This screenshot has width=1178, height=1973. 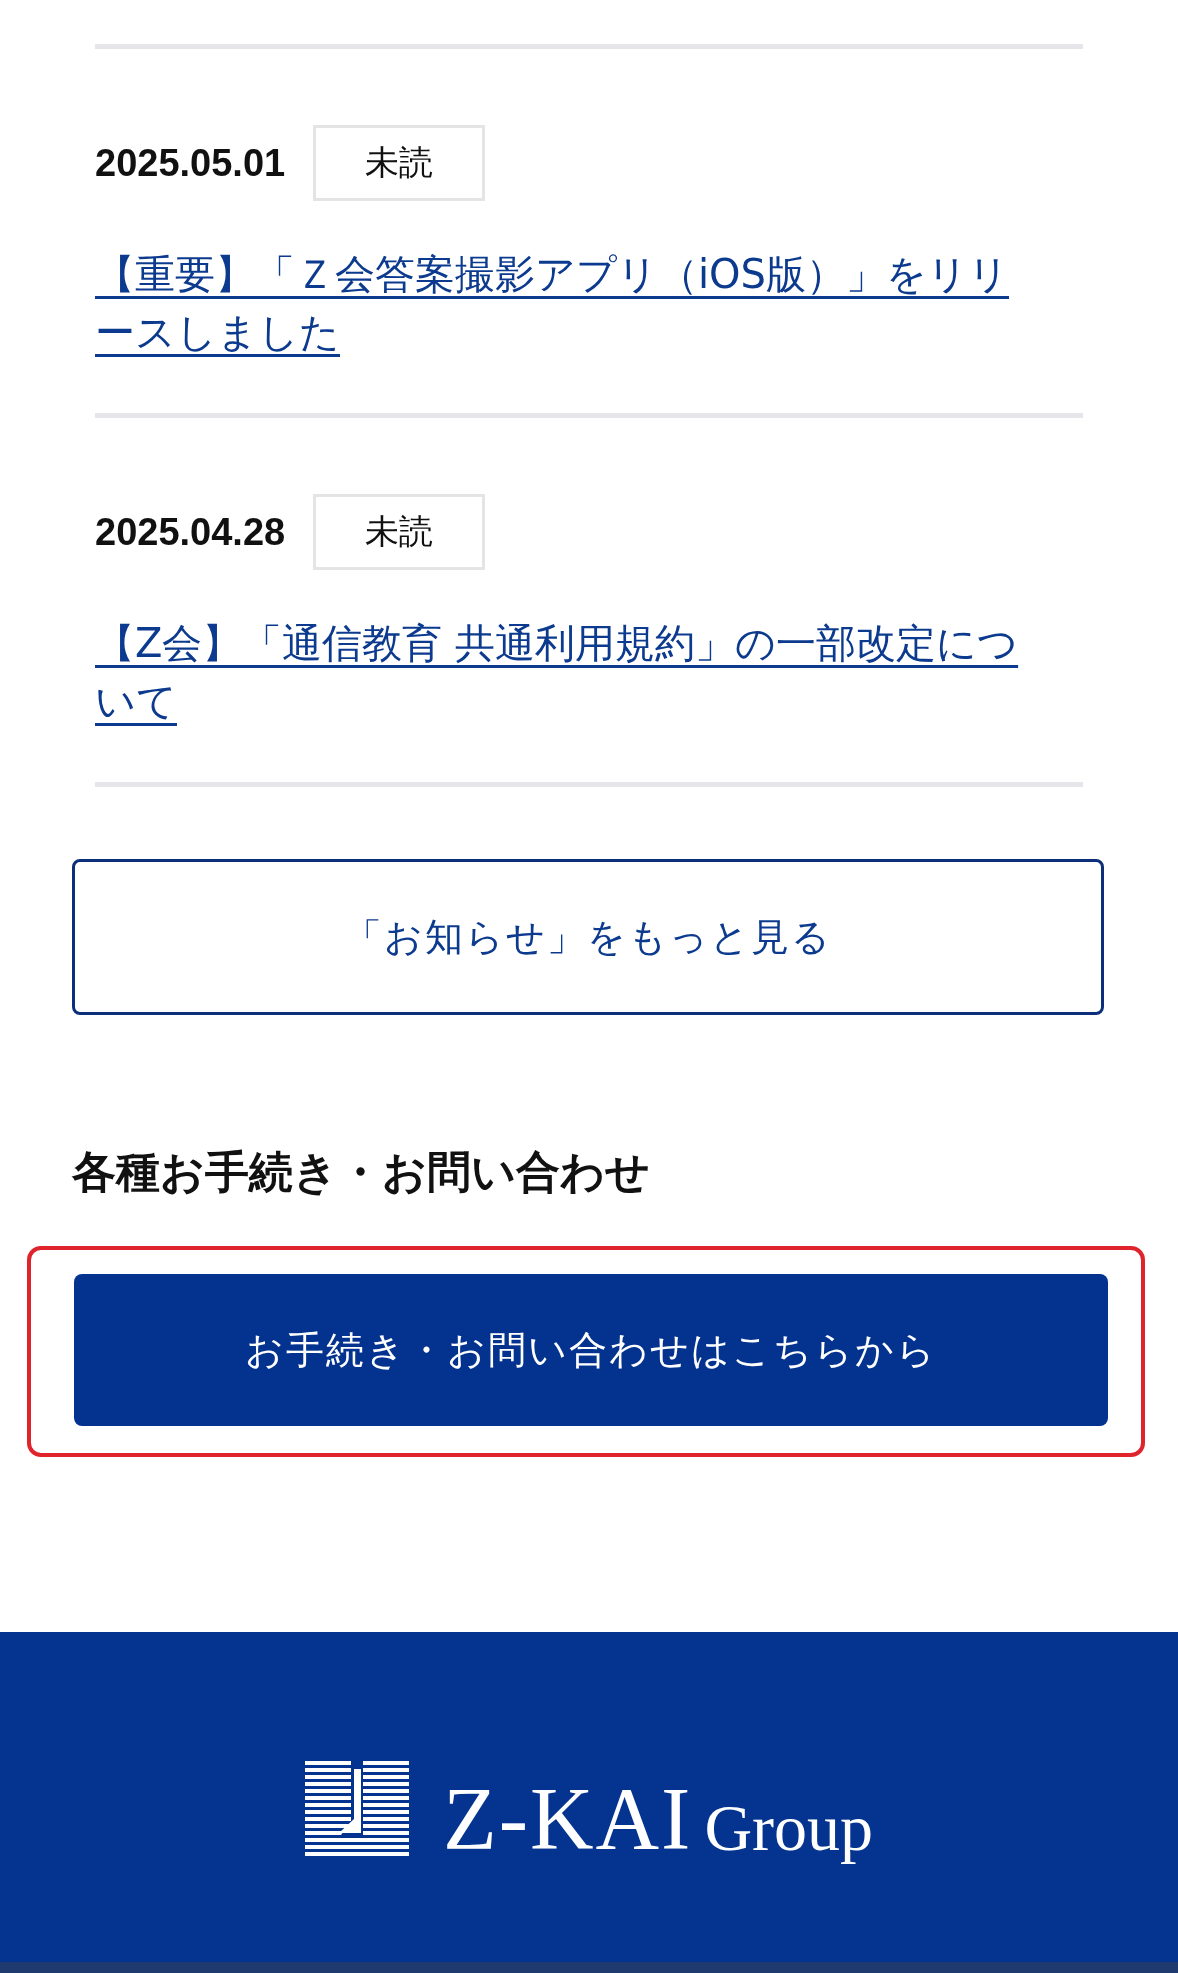 I want to click on more-news-button: 「お知らせ」をもっと見る, so click(x=588, y=937).